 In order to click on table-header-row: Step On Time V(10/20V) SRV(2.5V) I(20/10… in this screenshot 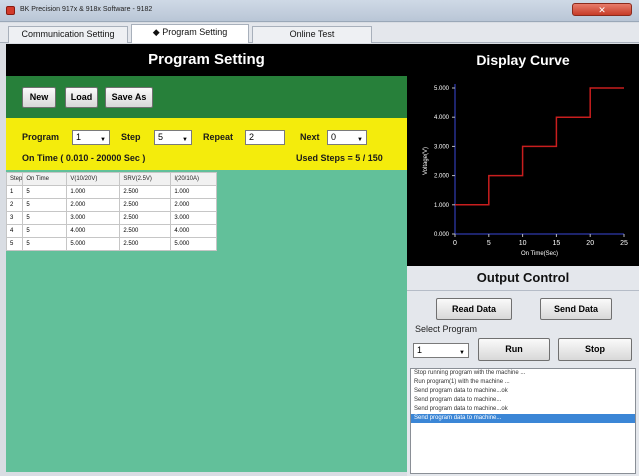, I will do `click(111, 179)`.